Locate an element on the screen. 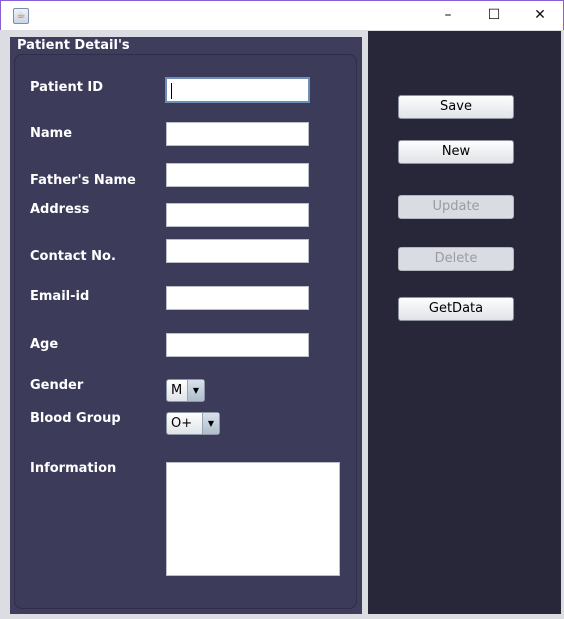 The width and height of the screenshot is (564, 619). name-label: Name is located at coordinates (51, 133).